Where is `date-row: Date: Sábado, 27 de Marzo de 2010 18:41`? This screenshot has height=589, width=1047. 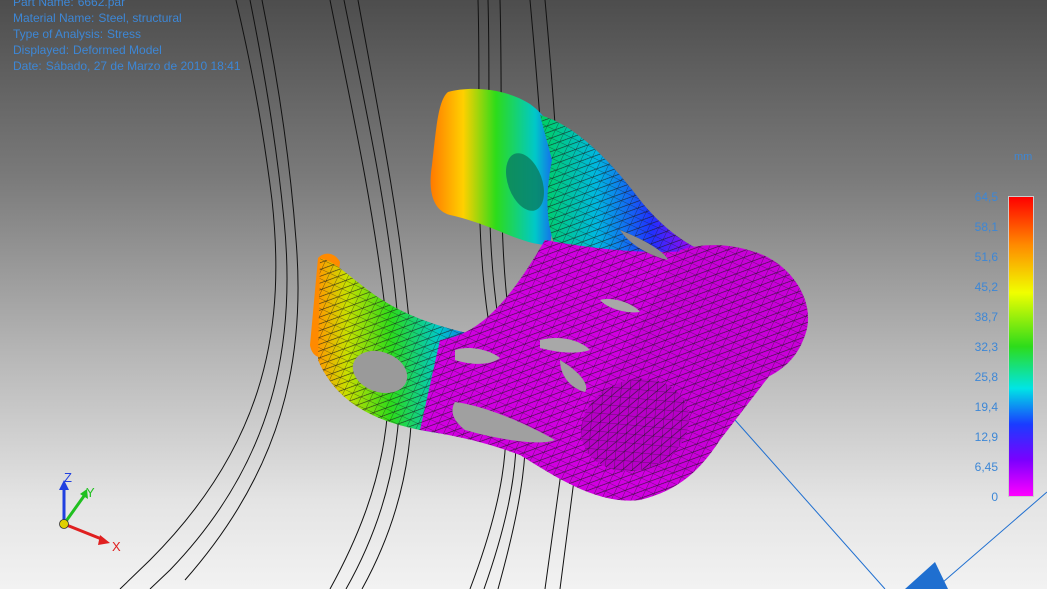 date-row: Date: Sábado, 27 de Marzo de 2010 18:41 is located at coordinates (127, 66).